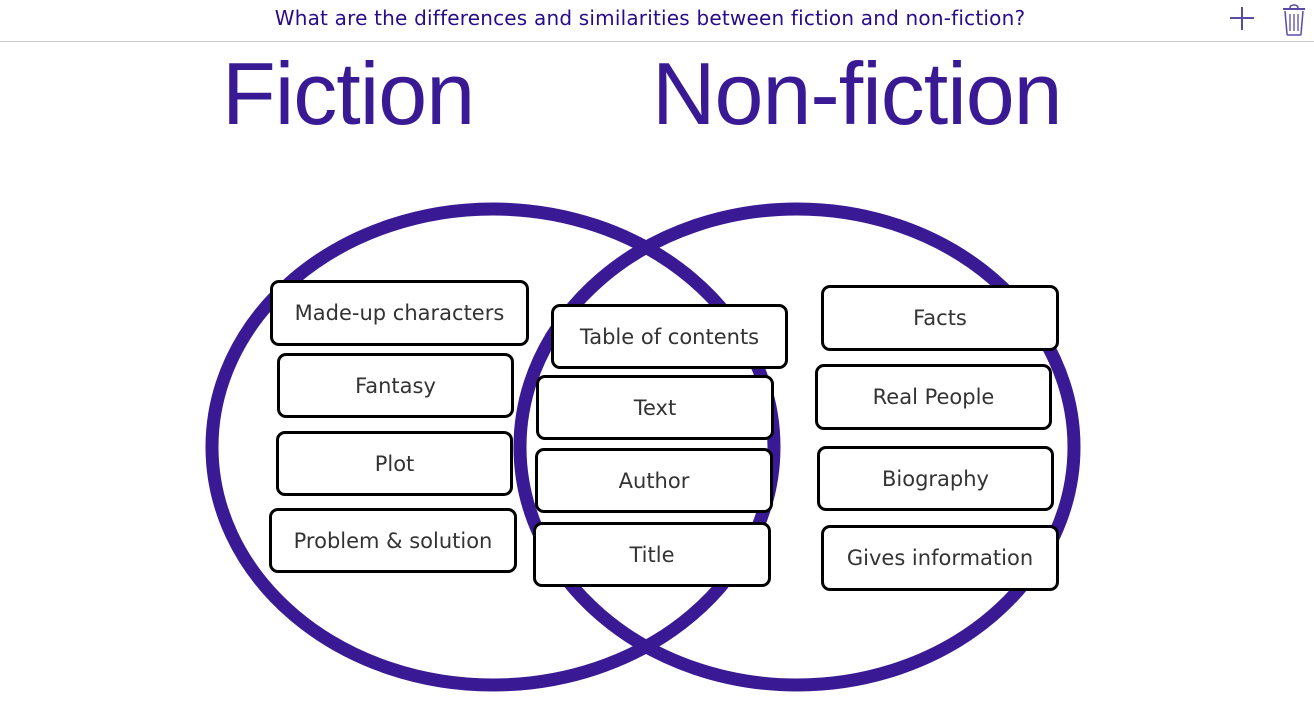 Image resolution: width=1314 pixels, height=705 pixels. Describe the element at coordinates (655, 407) in the screenshot. I see `card-both: Text` at that location.